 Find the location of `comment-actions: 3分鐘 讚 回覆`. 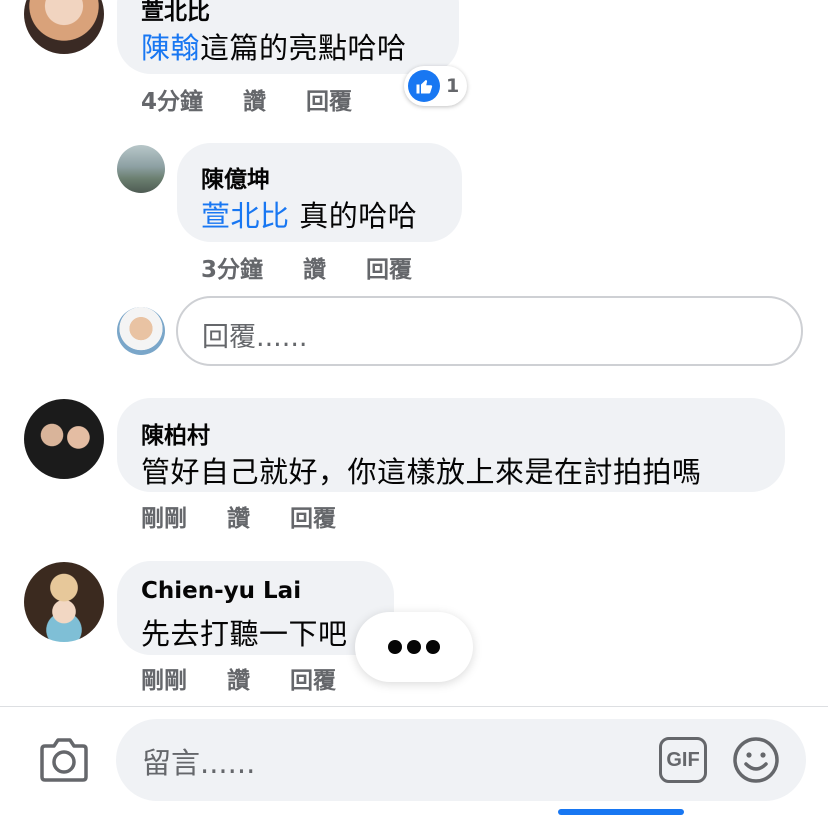

comment-actions: 3分鐘 讚 回覆 is located at coordinates (322, 267).